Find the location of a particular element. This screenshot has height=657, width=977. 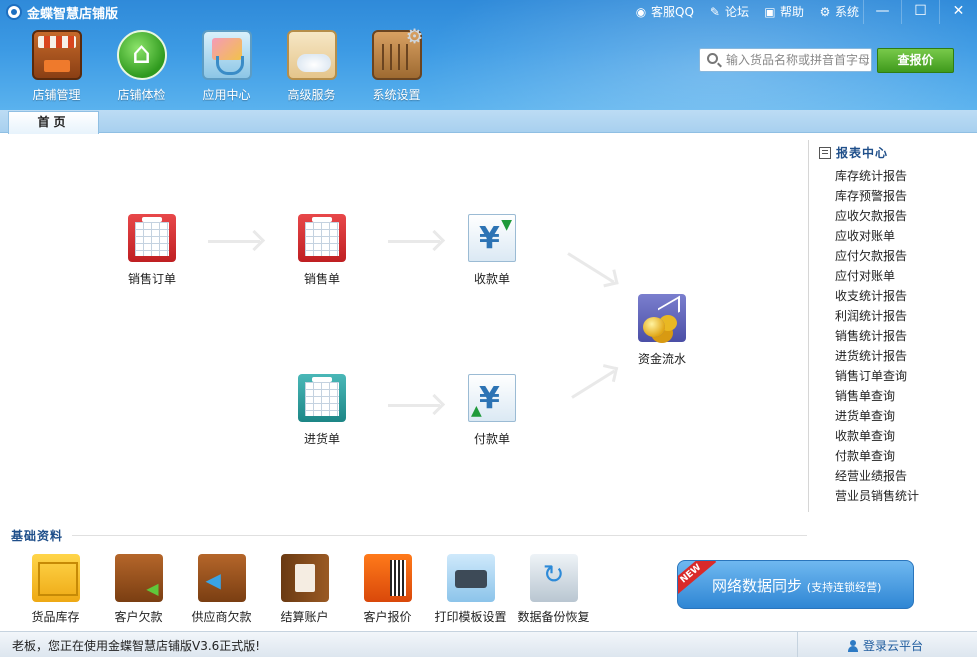

goods-stock-icon is located at coordinates (55, 578).